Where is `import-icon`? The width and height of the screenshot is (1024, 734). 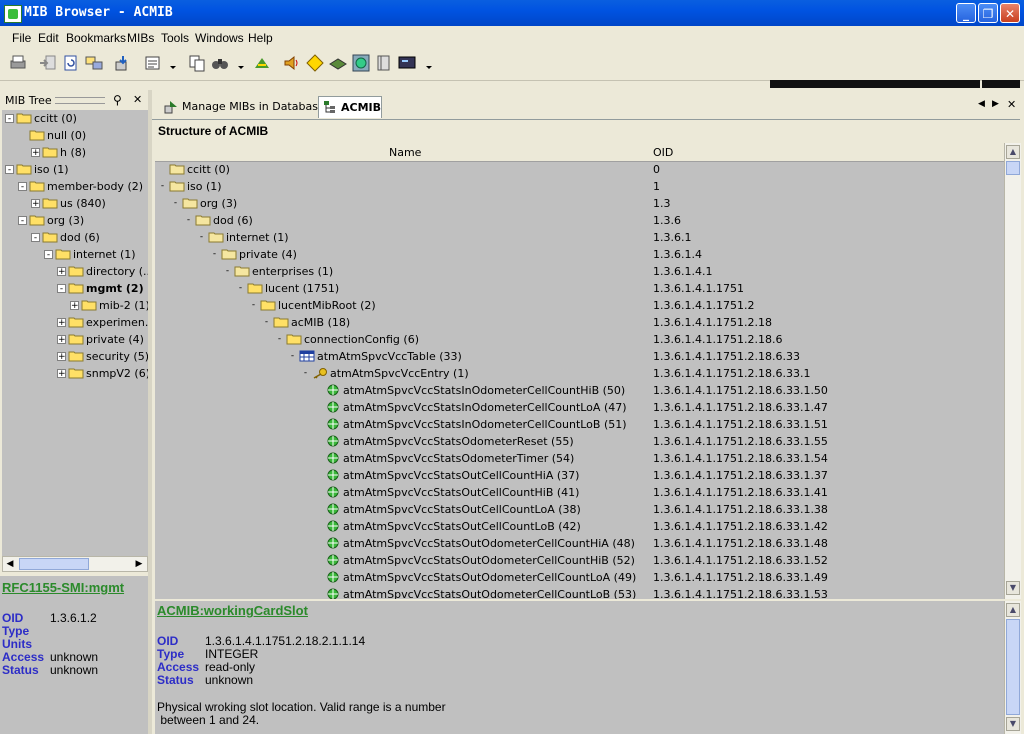
import-icon is located at coordinates (48, 63).